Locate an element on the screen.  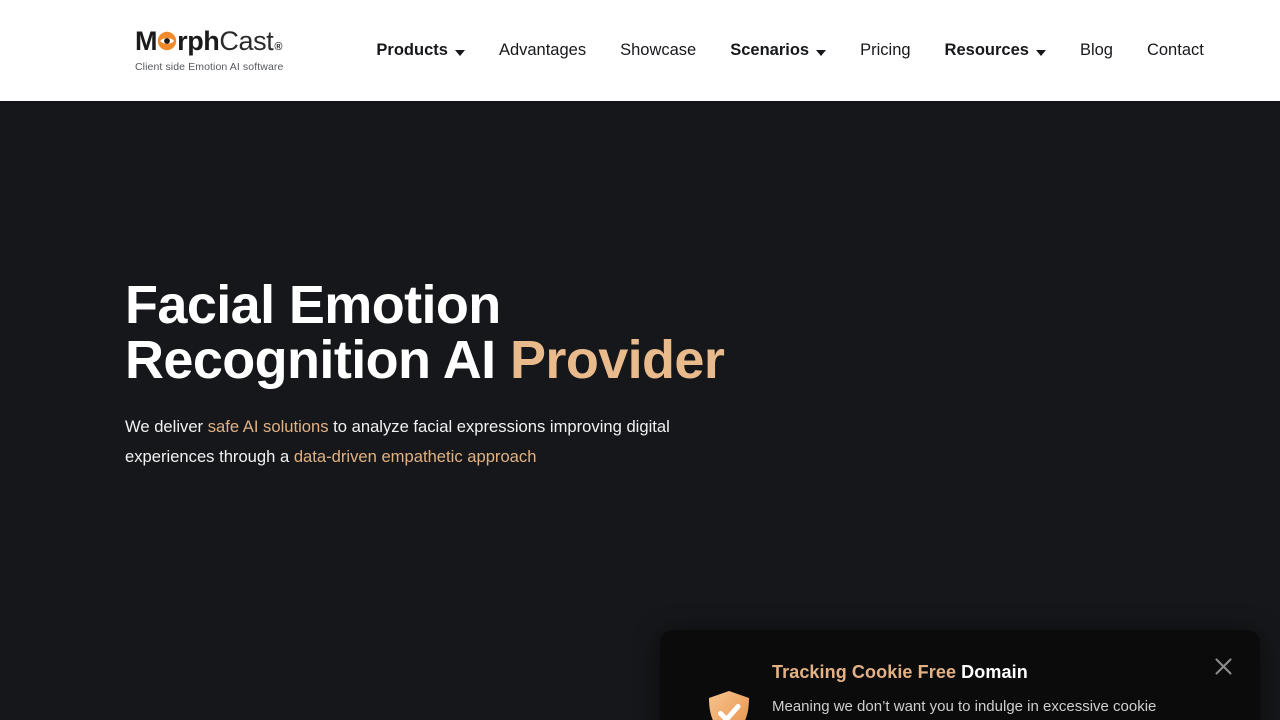
eye-icon is located at coordinates (167, 41).